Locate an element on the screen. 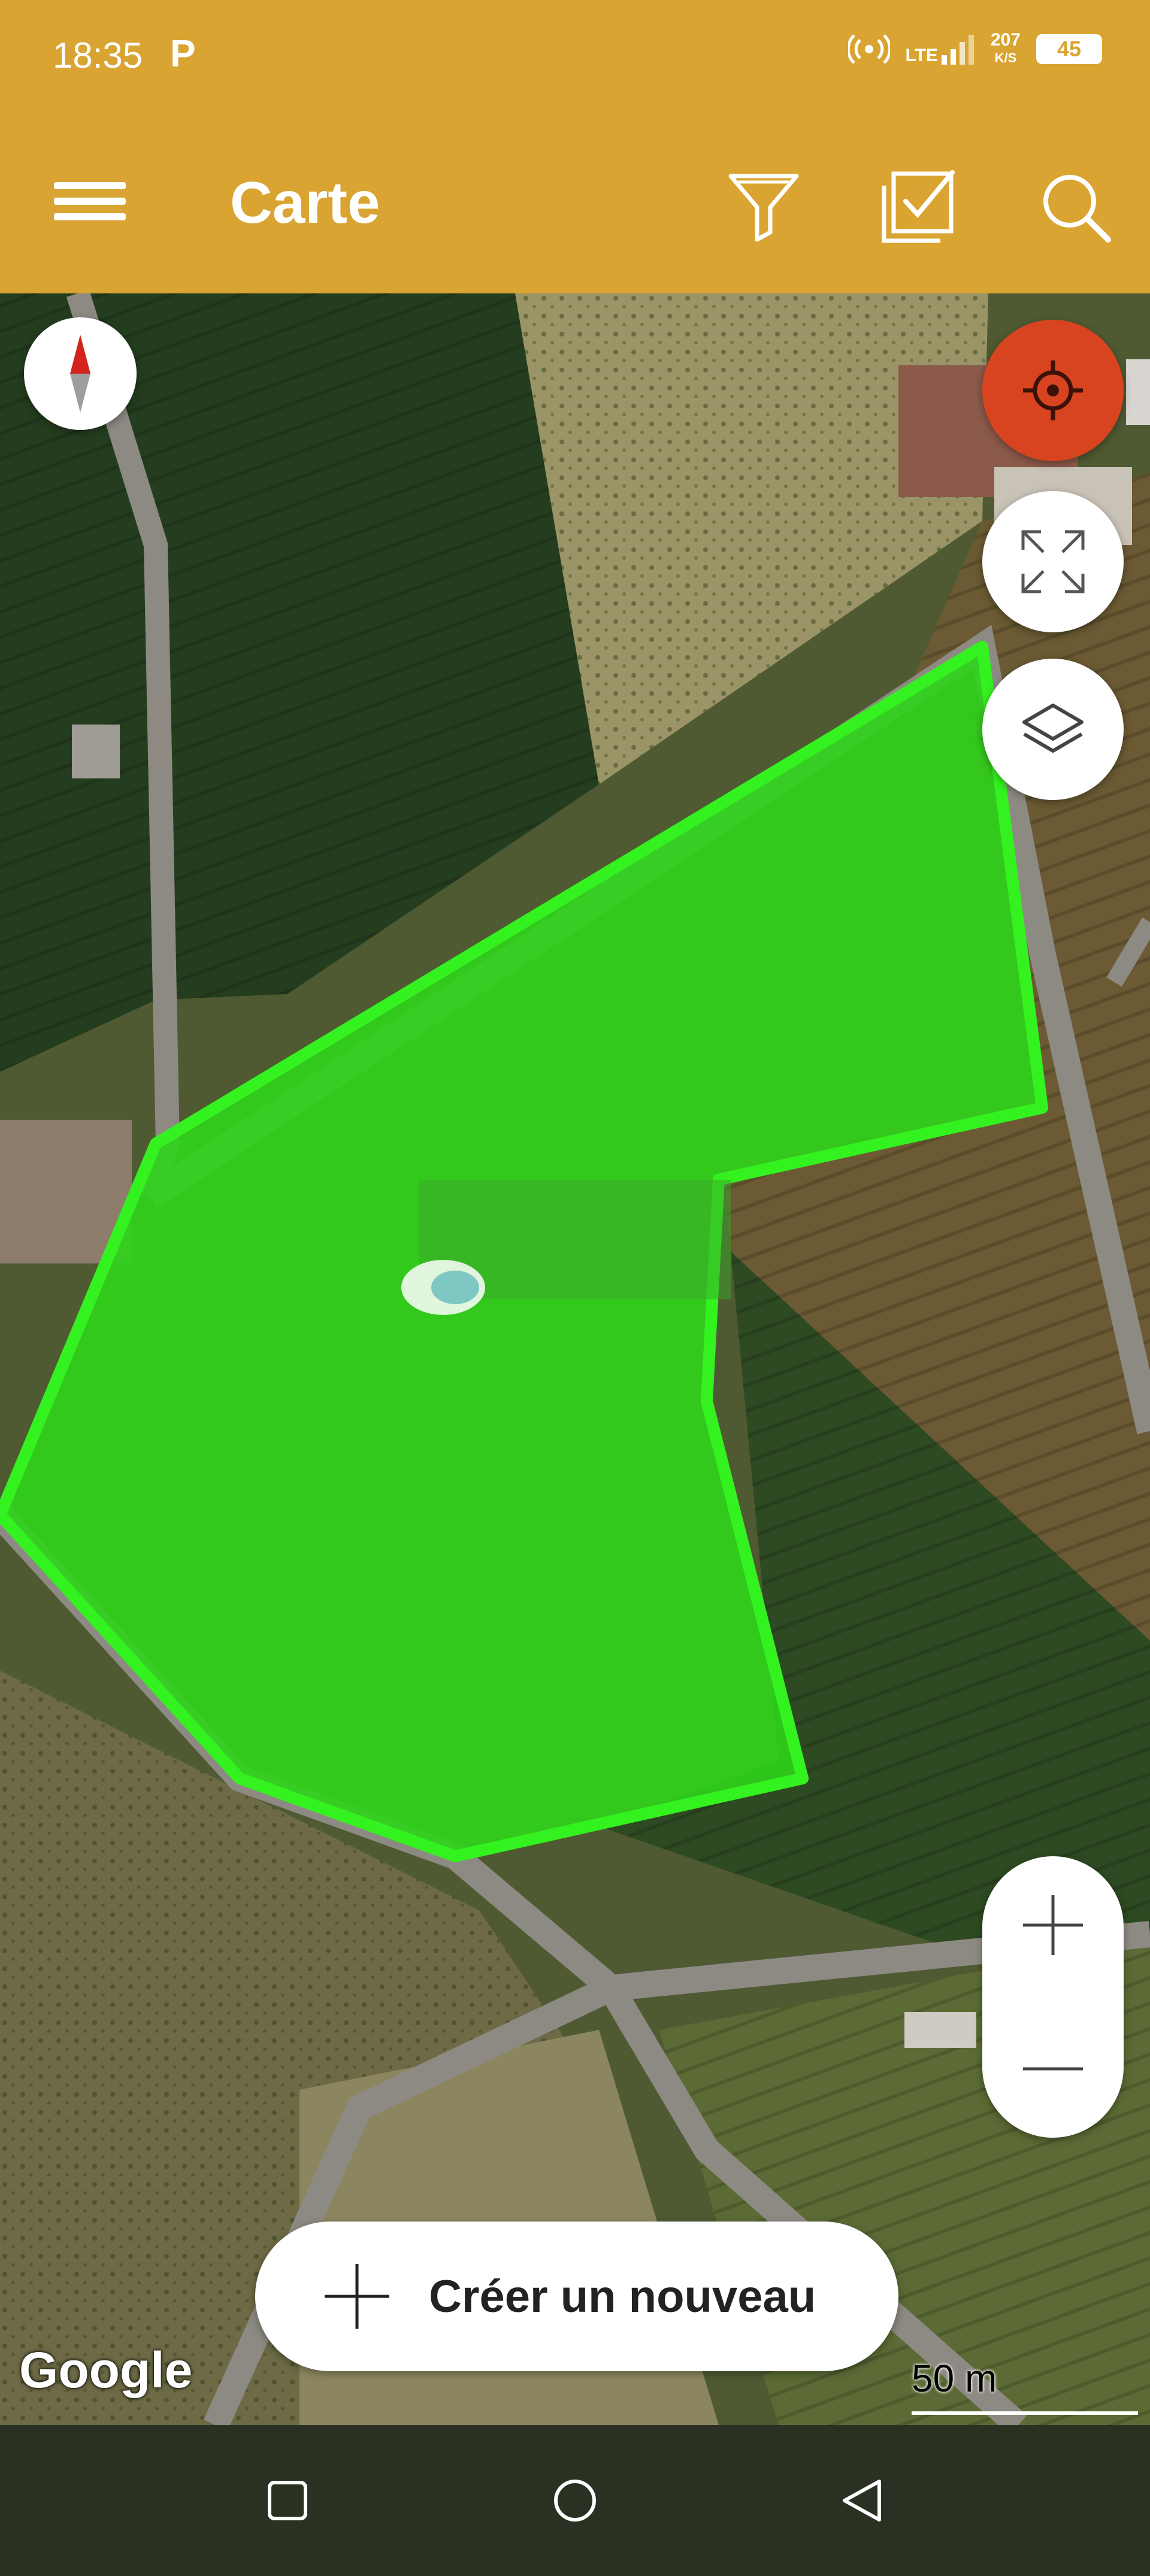 This screenshot has width=1150, height=2576. google-logo: Google is located at coordinates (106, 2370).